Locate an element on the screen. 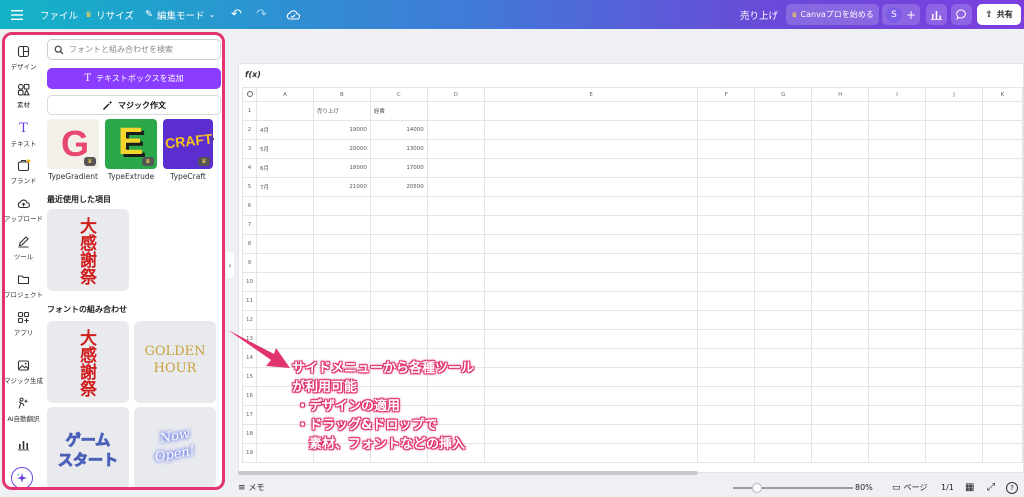 Image resolution: width=1024 pixels, height=497 pixels. sheet-cell: 4月 is located at coordinates (285, 130).